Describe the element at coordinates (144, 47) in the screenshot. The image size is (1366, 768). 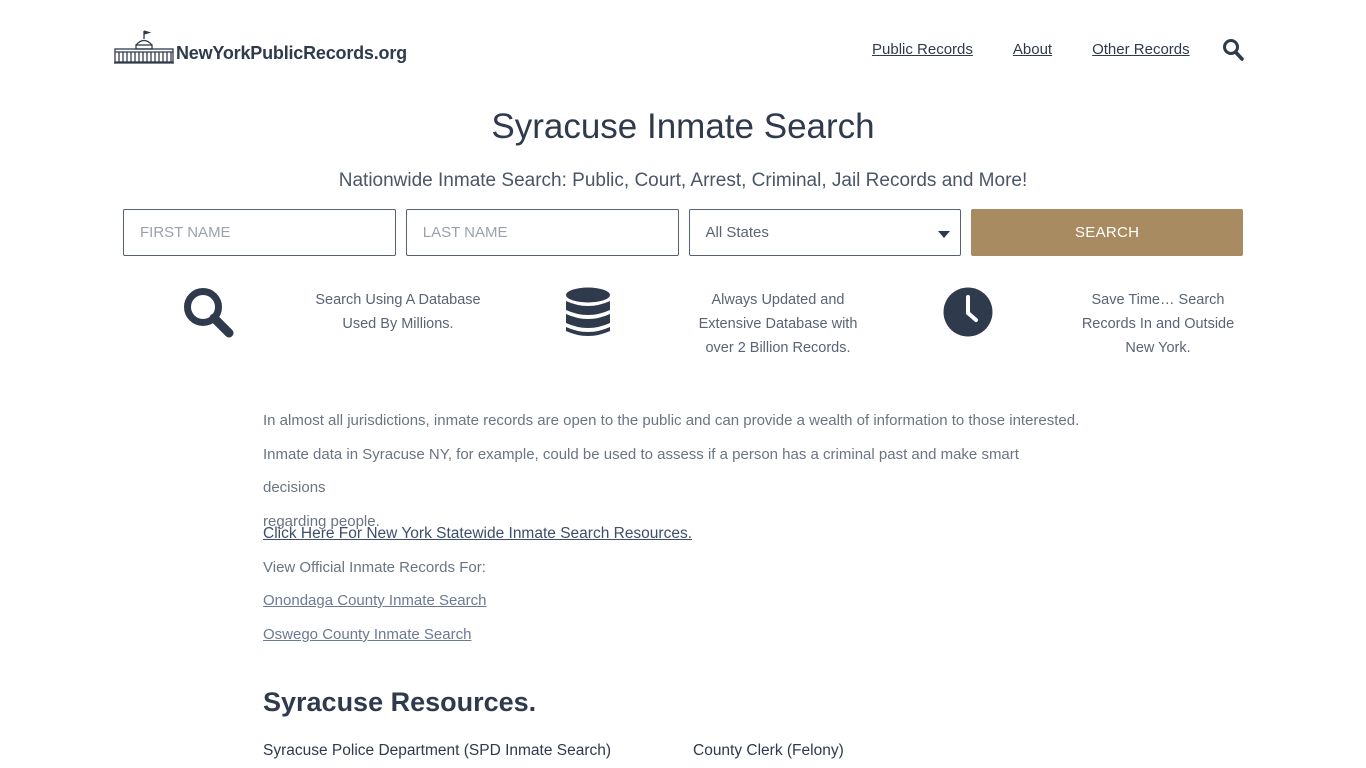
I see `capitol-building-icon` at that location.